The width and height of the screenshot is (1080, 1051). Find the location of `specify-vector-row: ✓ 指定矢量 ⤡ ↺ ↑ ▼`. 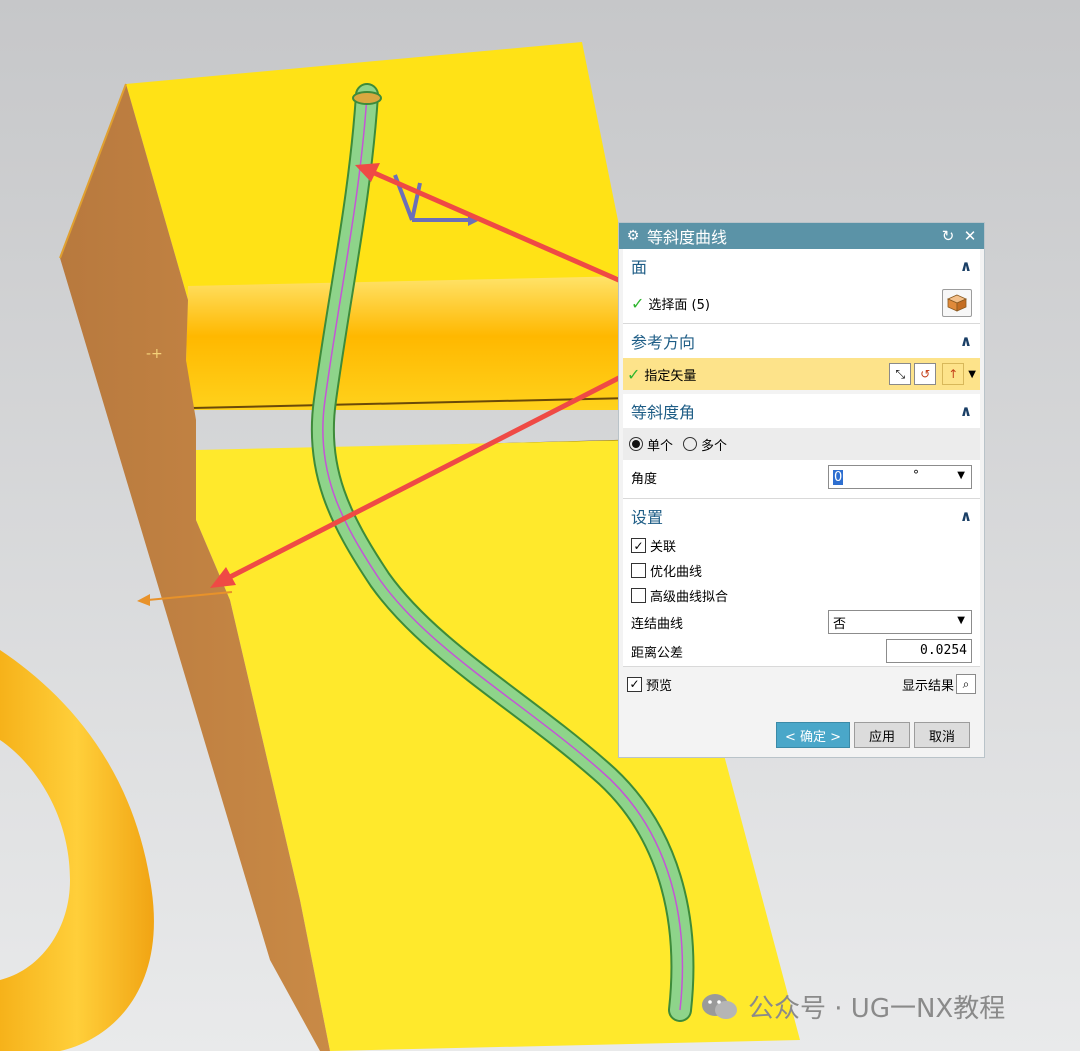

specify-vector-row: ✓ 指定矢量 ⤡ ↺ ↑ ▼ is located at coordinates (801, 374).